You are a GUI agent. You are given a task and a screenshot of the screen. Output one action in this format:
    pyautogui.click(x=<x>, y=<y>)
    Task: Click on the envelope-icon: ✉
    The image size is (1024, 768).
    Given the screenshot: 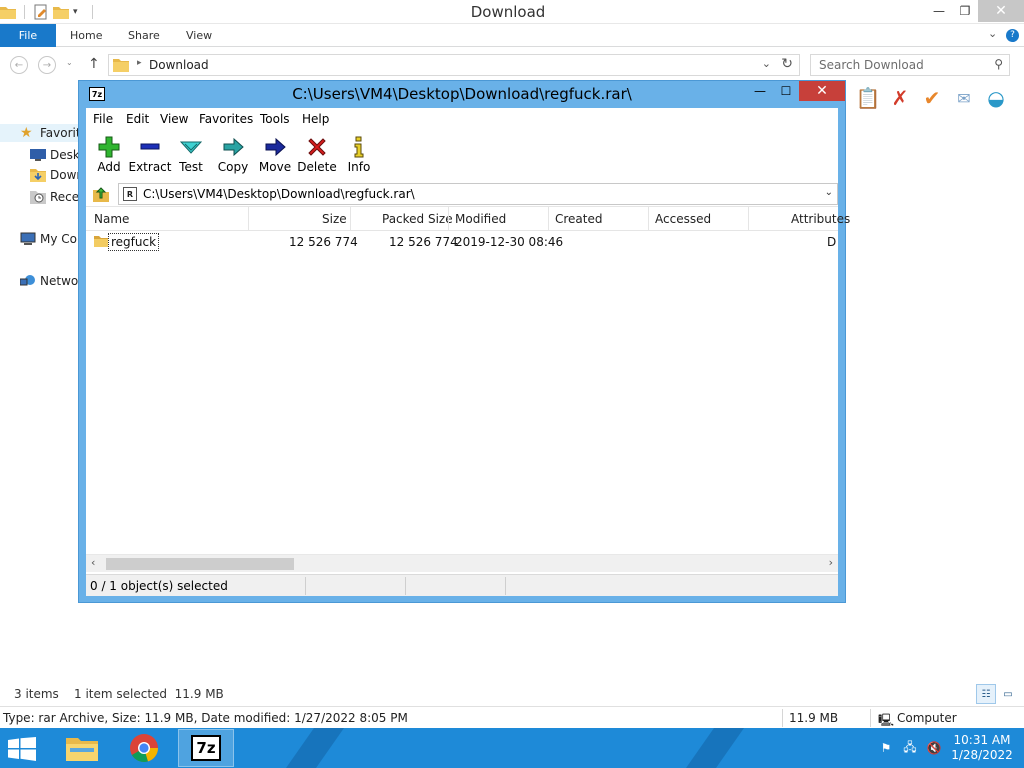 What is the action you would take?
    pyautogui.click(x=964, y=98)
    